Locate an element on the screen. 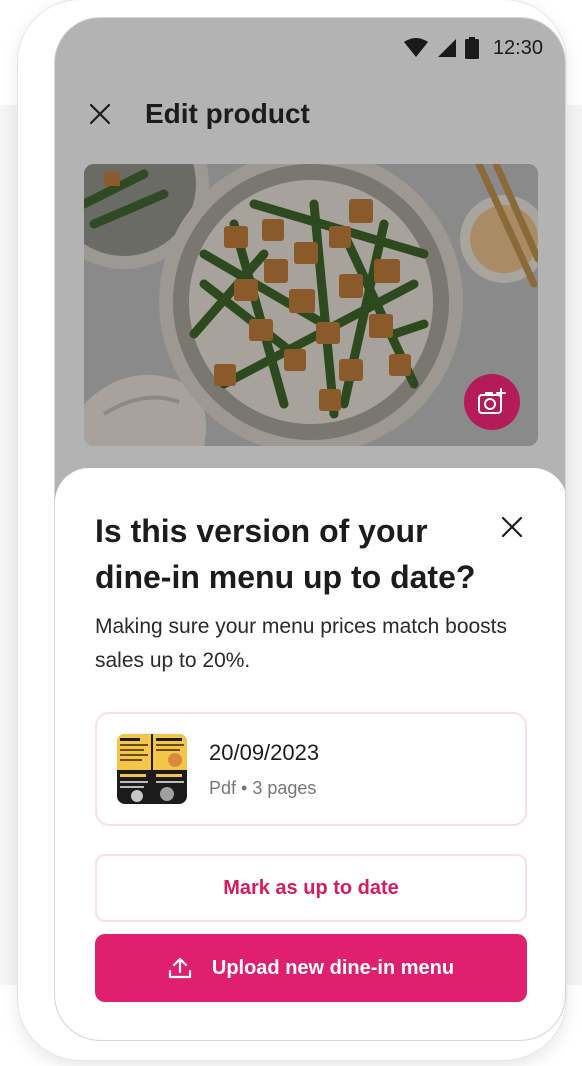  mark-as-up-to-date-button: Mark as up to date is located at coordinates (311, 888).